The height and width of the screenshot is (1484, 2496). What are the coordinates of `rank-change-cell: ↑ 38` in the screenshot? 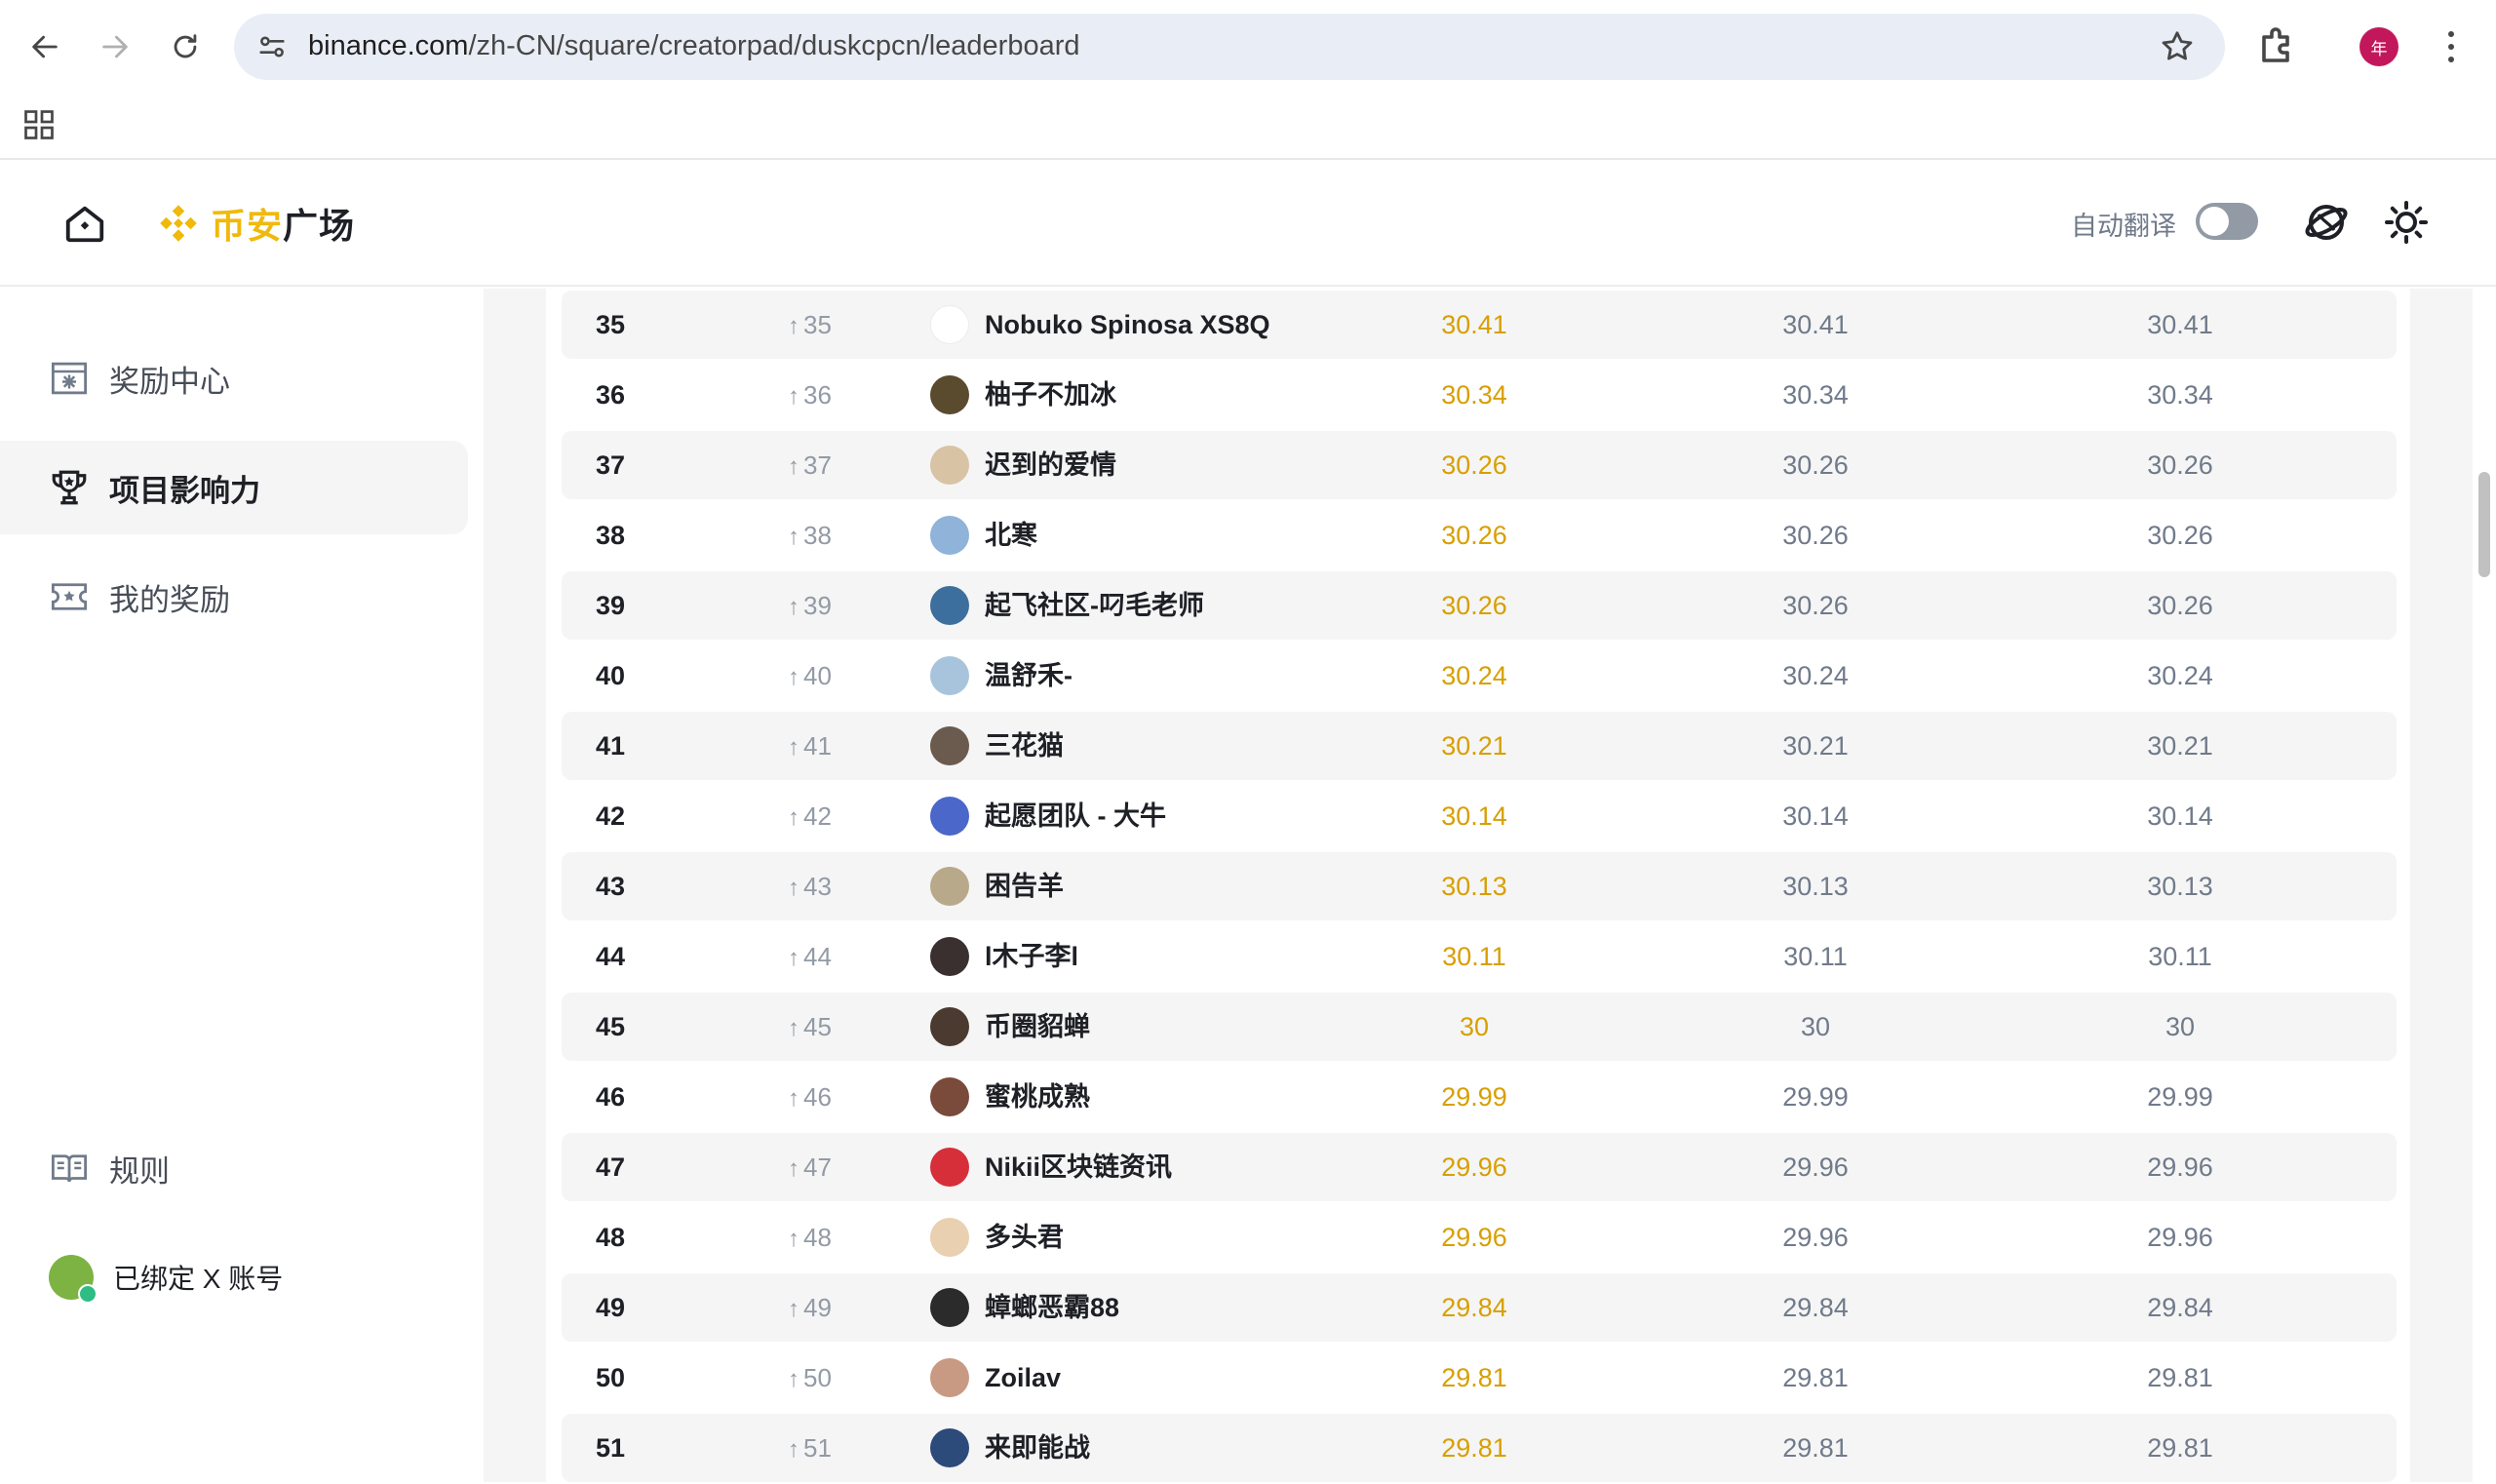 It's located at (856, 535).